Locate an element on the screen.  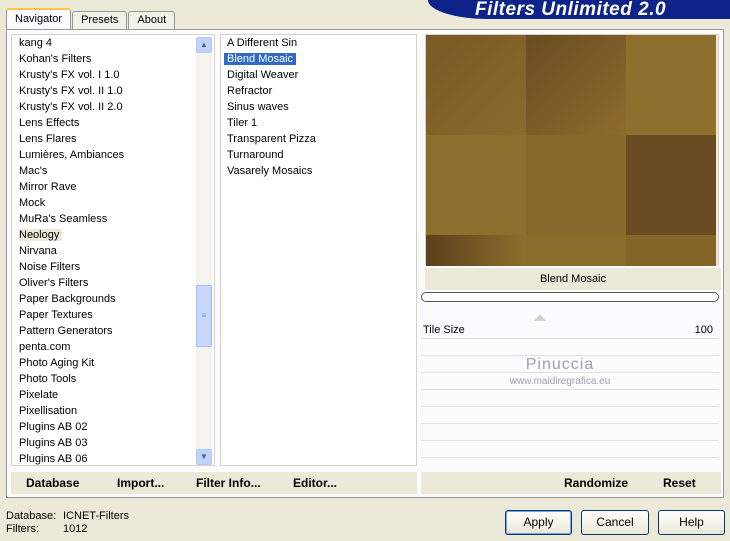
list-item: Krusty's FX vol. I 1.0 is located at coordinates (113, 75).